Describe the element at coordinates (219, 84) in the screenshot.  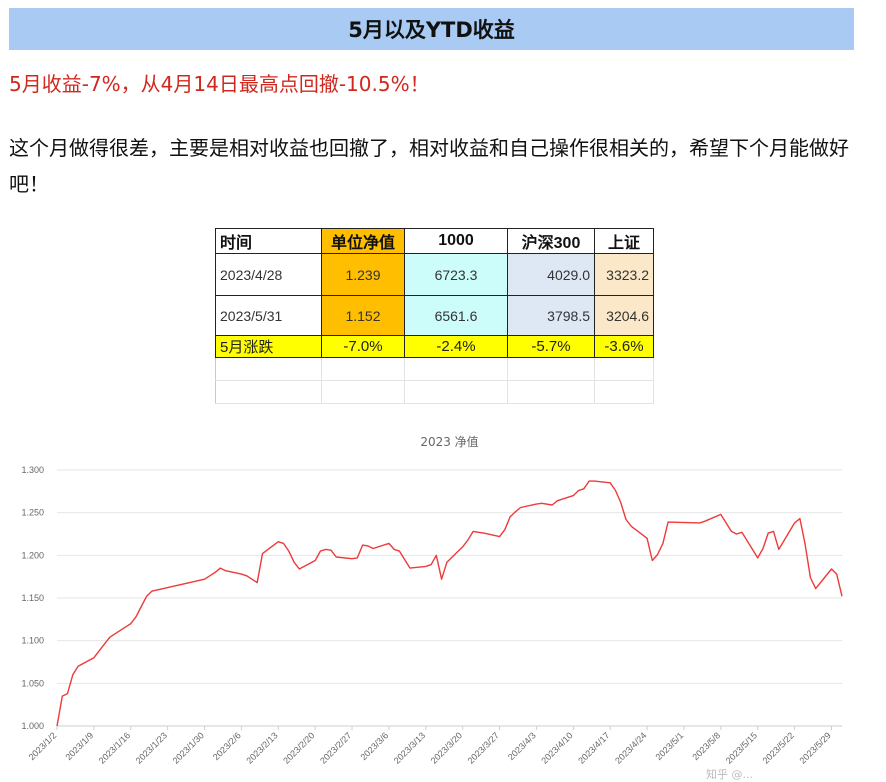
I see `return-headline: 5月收益-7%，从4月14日最高点回撤-10.5%！` at that location.